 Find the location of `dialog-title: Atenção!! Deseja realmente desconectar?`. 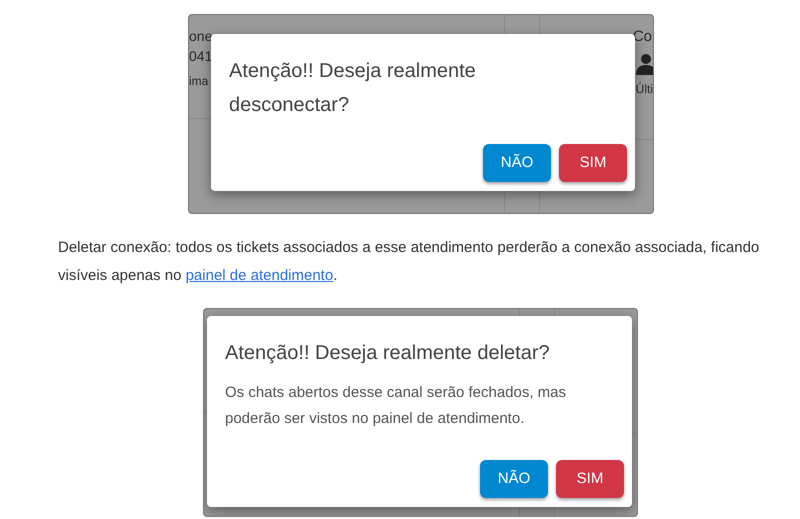

dialog-title: Atenção!! Deseja realmente desconectar? is located at coordinates (353, 88).